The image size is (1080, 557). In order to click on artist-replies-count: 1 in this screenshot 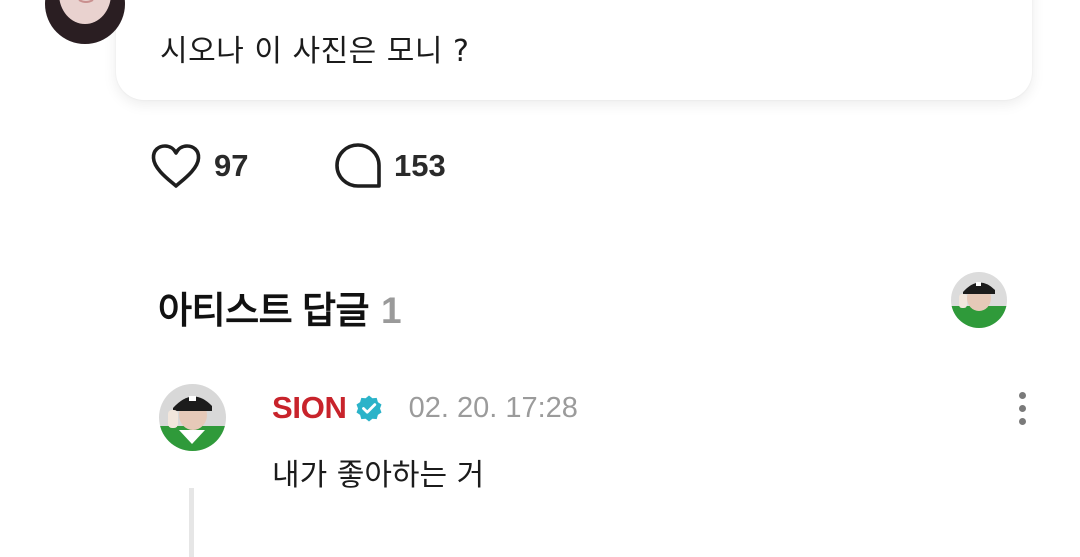, I will do `click(391, 310)`.